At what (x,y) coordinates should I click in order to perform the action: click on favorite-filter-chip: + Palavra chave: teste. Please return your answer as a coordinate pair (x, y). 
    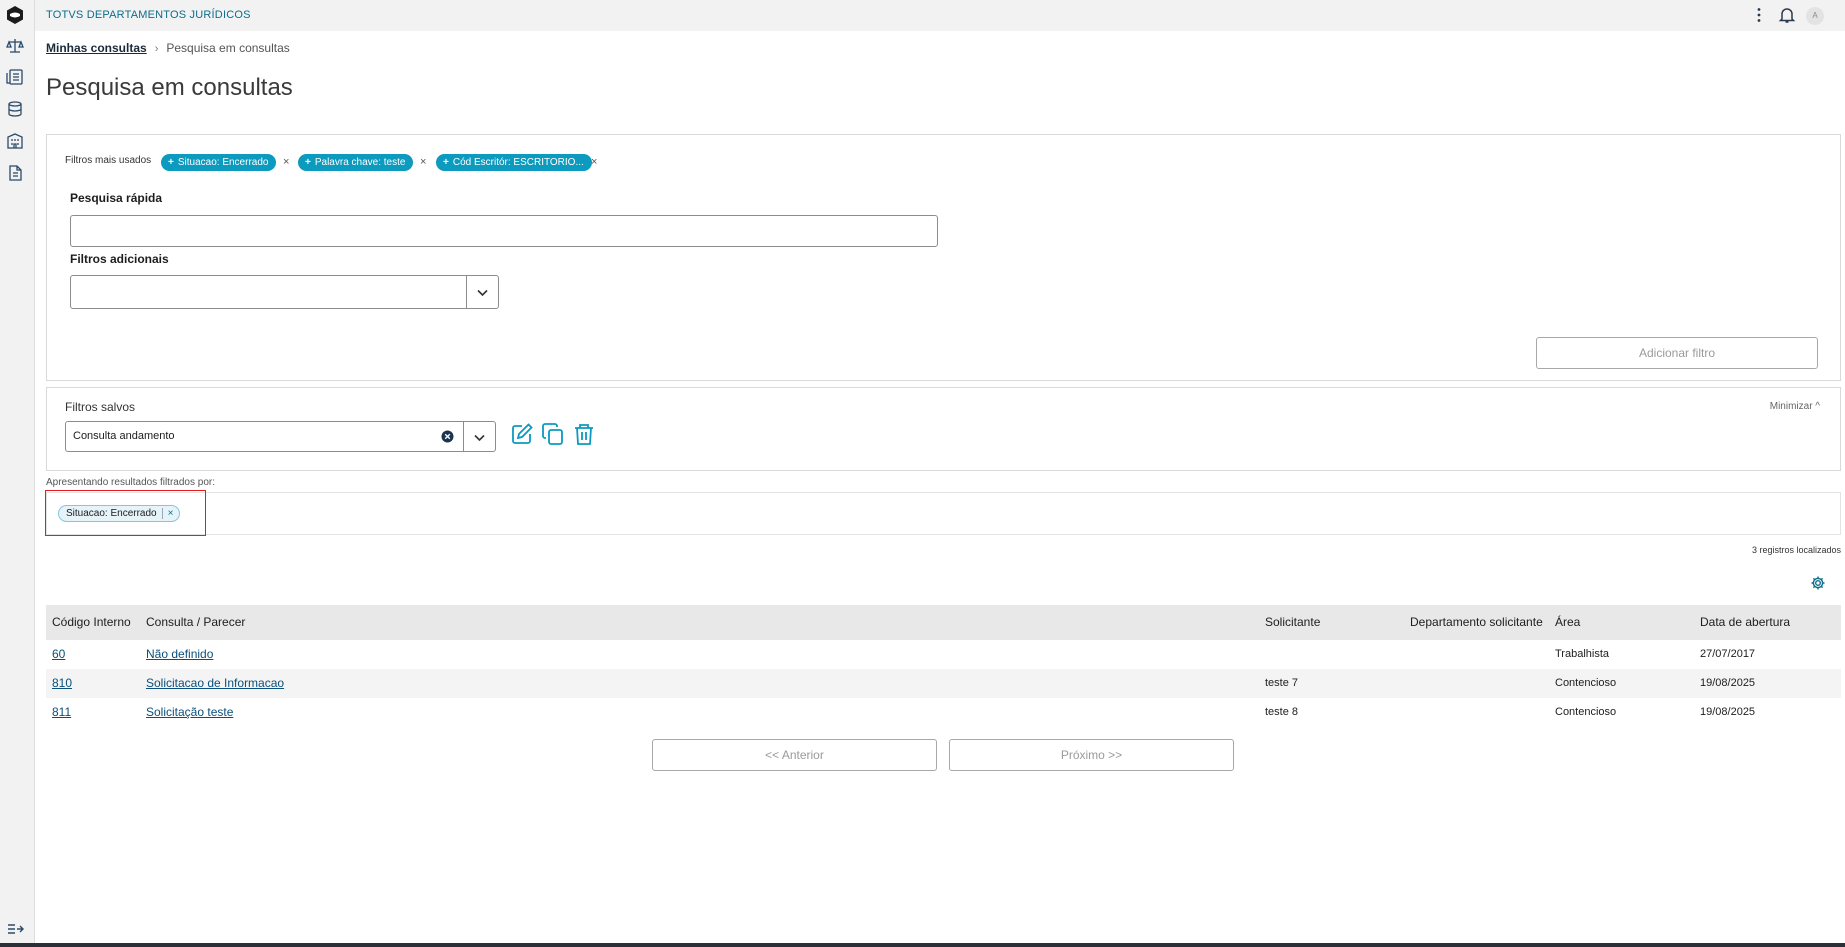
    Looking at the image, I should click on (356, 162).